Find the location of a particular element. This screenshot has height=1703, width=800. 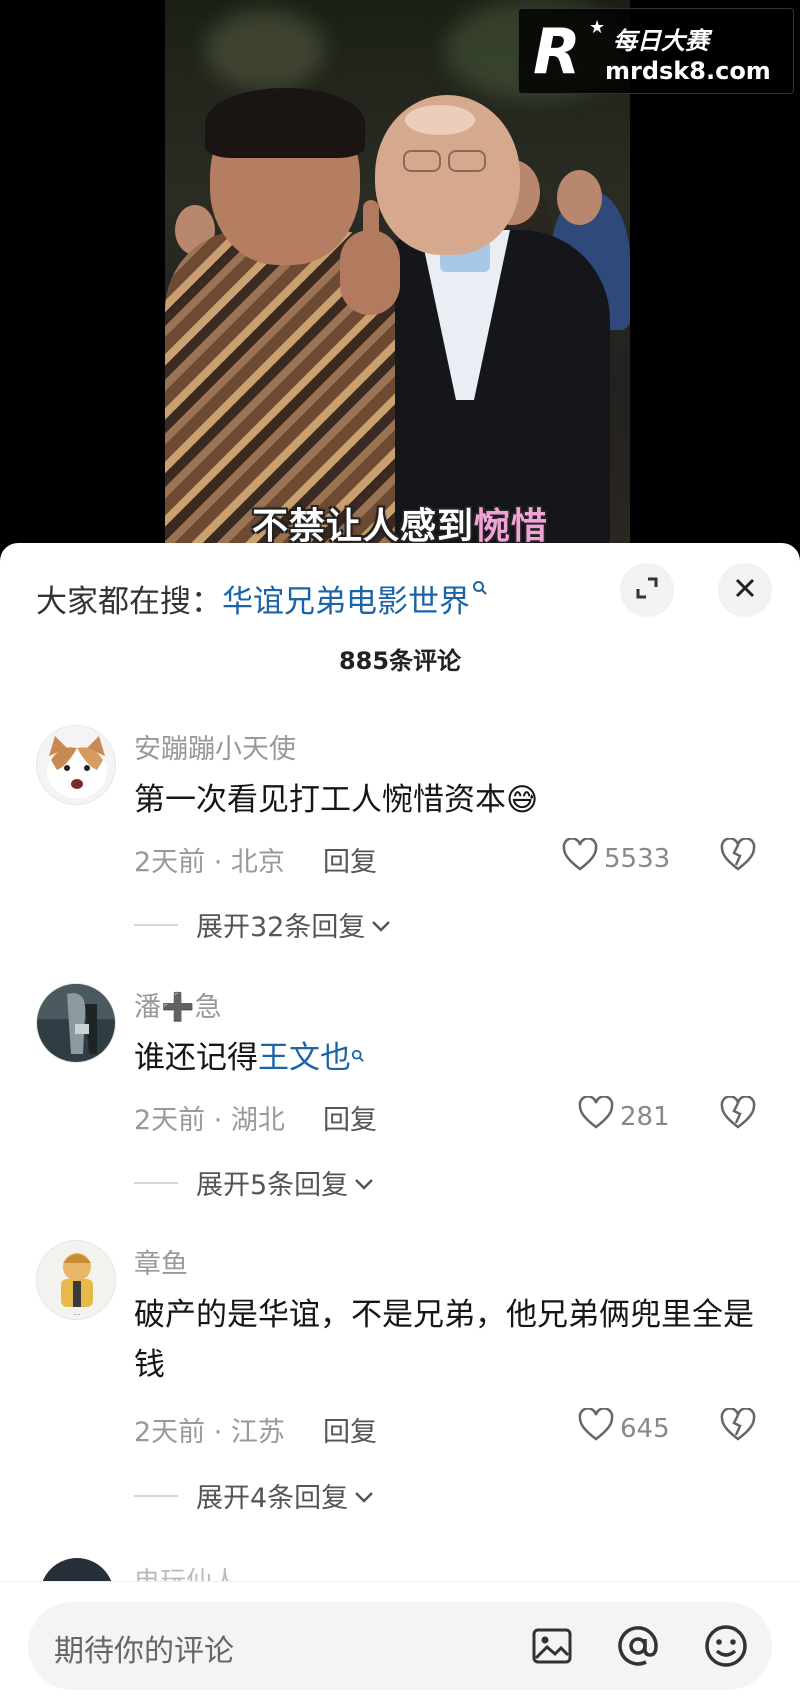

like-button: 5533 is located at coordinates (616, 858).